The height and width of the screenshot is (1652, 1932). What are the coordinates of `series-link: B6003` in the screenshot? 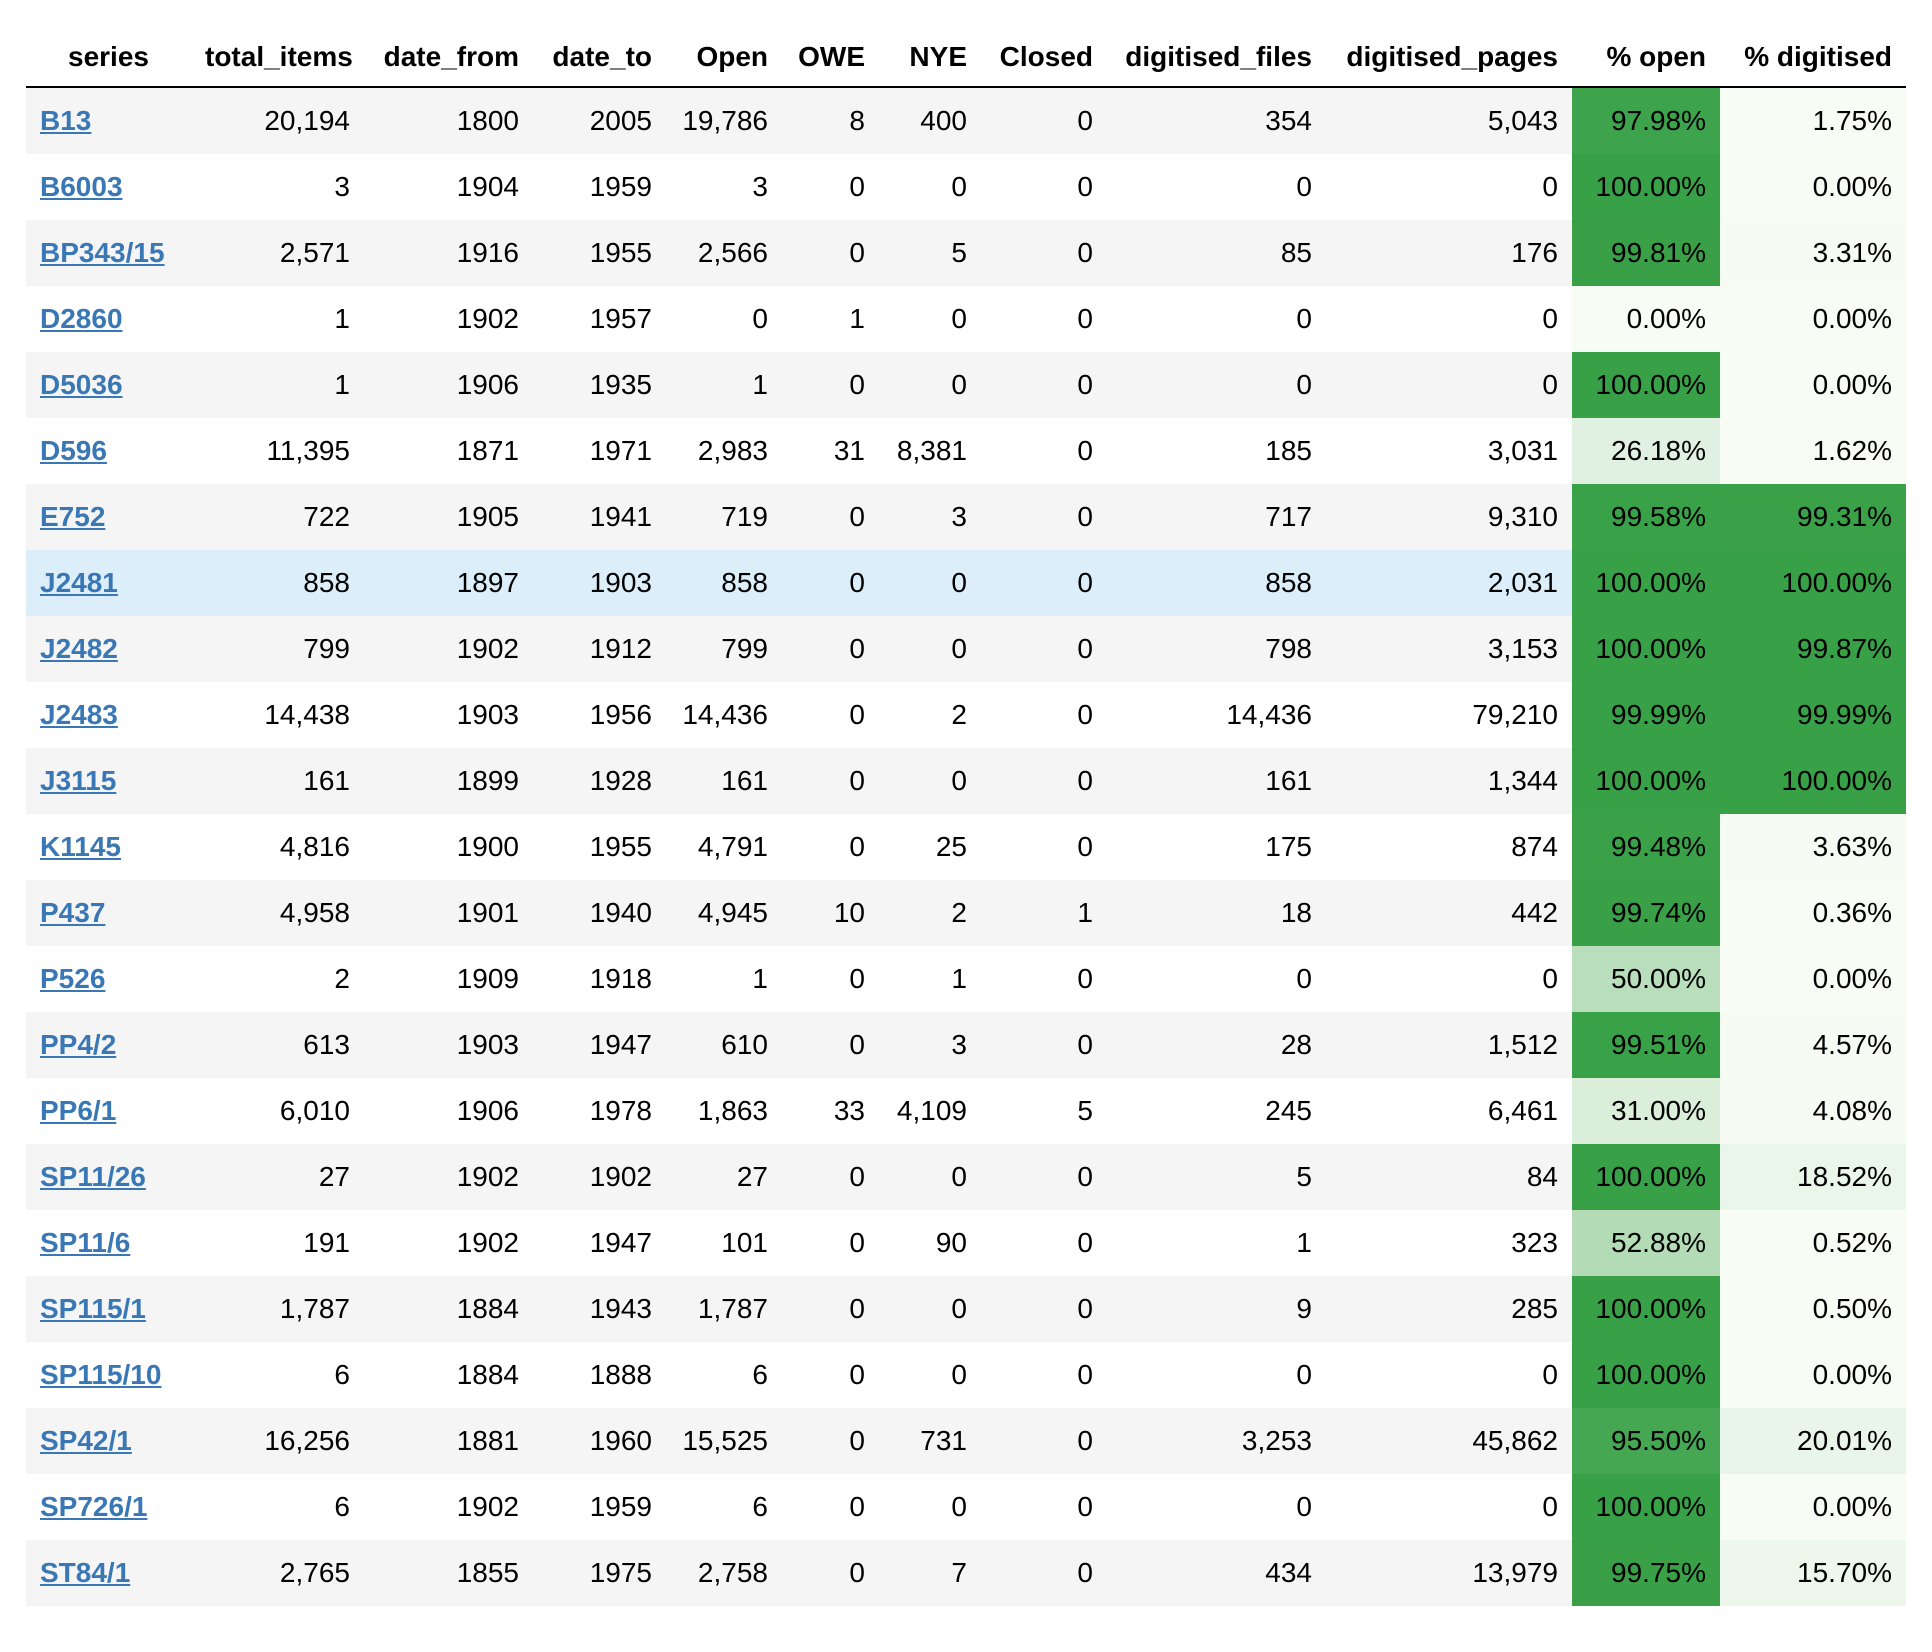 It's located at (81, 186).